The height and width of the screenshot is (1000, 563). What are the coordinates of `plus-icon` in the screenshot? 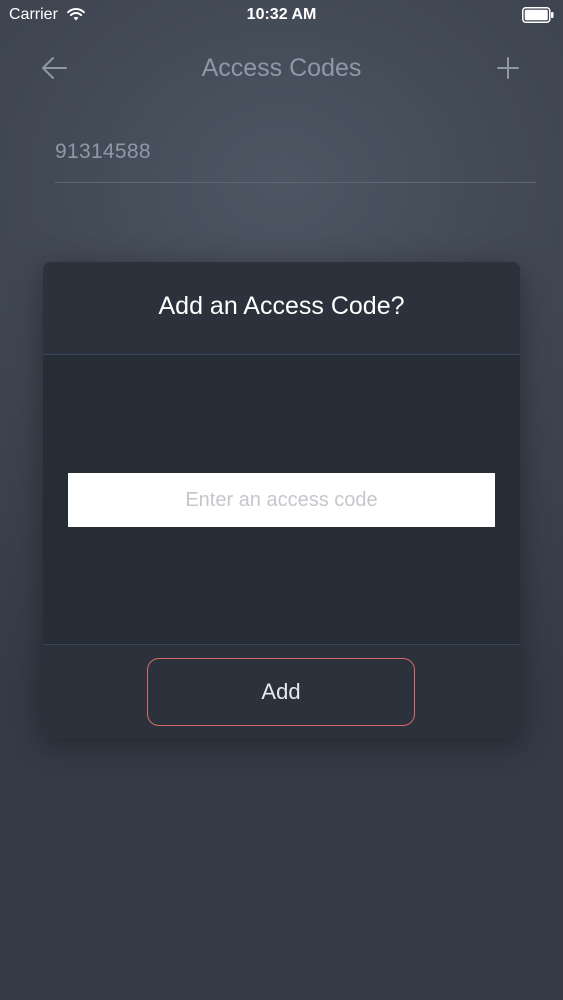 It's located at (508, 68).